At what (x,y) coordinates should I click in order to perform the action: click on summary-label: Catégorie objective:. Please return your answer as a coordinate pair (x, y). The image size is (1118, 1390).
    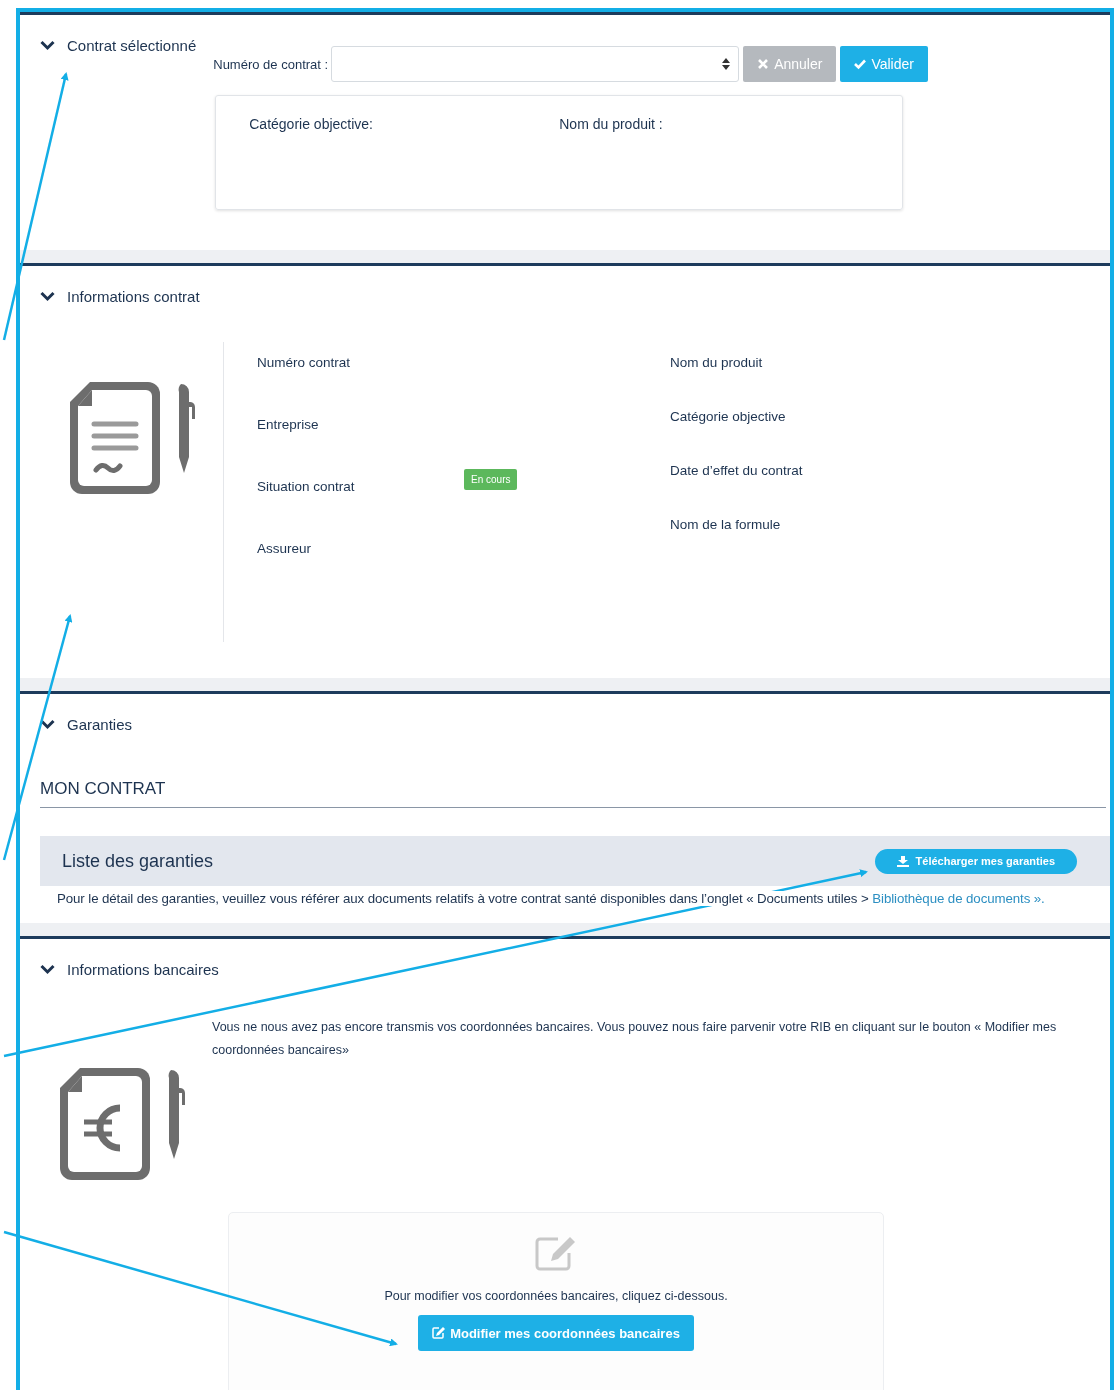
    Looking at the image, I should click on (311, 125).